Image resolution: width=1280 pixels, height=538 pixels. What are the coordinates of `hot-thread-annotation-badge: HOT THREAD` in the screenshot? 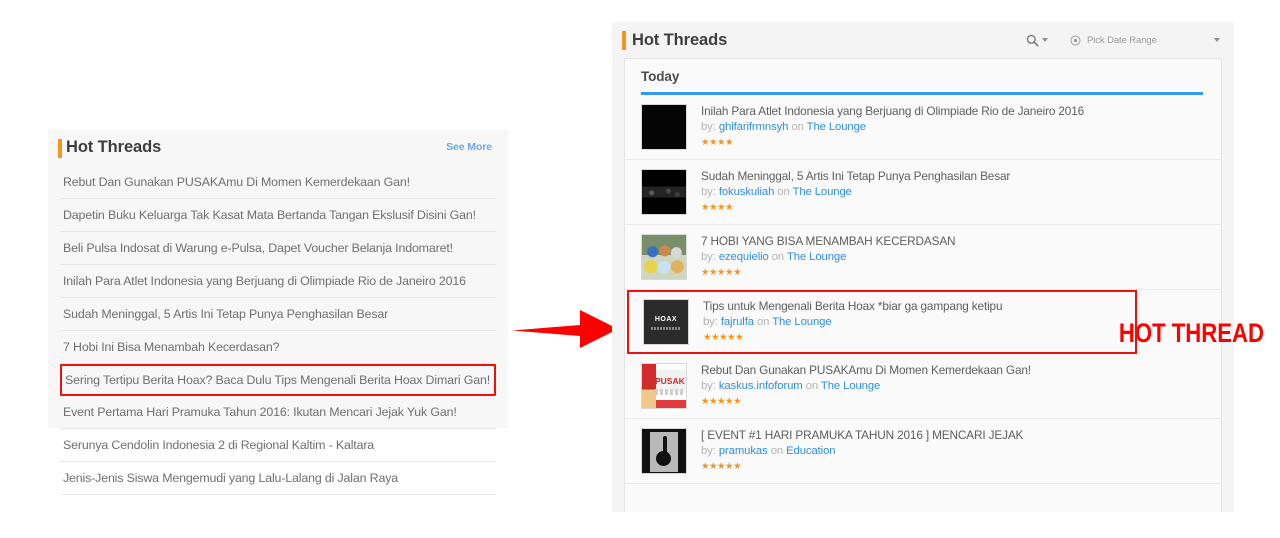 It's located at (1191, 333).